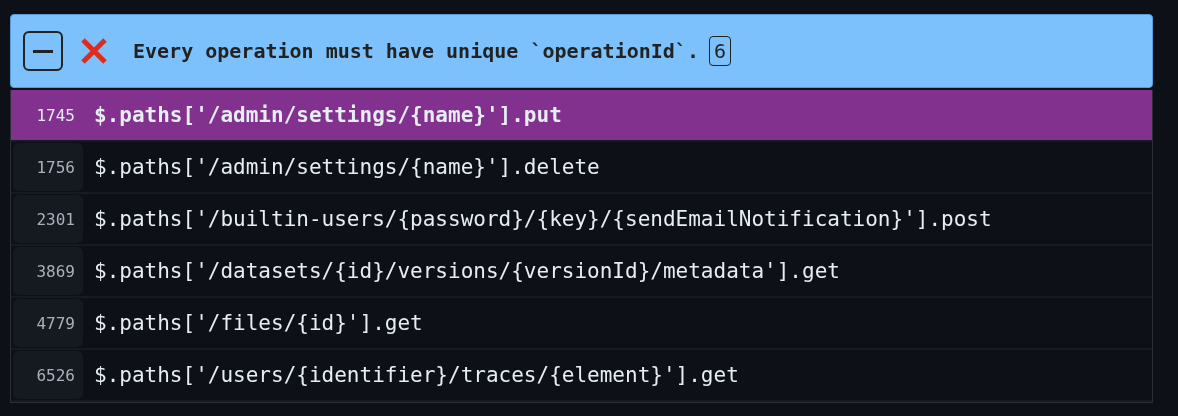 The image size is (1178, 416). What do you see at coordinates (416, 375) in the screenshot?
I see `json-path: $.paths['/users/{identifier}/traces/{element}'].get` at bounding box center [416, 375].